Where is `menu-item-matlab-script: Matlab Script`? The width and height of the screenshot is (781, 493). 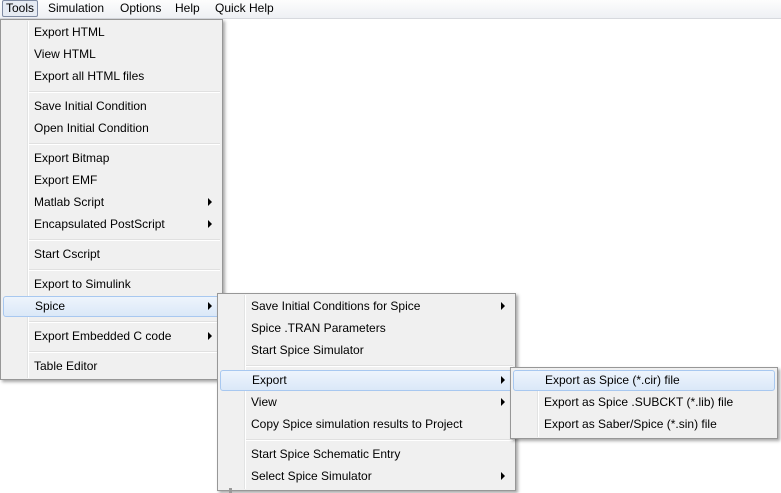 menu-item-matlab-script: Matlab Script is located at coordinates (111, 202).